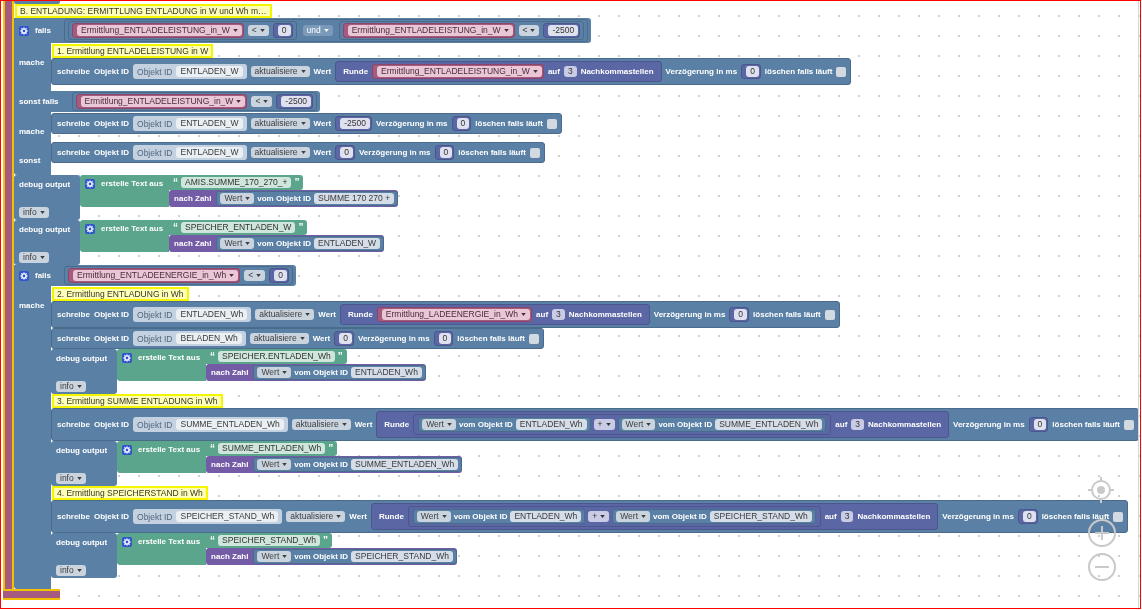 The width and height of the screenshot is (1142, 610). I want to click on get-state-block: Wert vom Objekt ID ENTLADEN_W, so click(300, 243).